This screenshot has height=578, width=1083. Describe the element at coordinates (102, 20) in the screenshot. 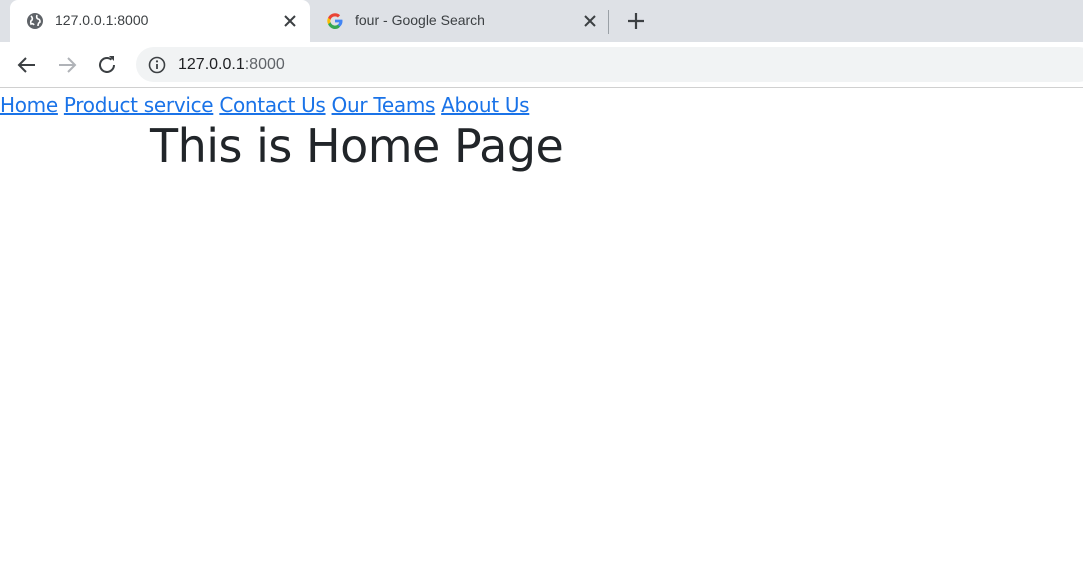

I see `tab-title: 127.0.0.1:8000` at that location.